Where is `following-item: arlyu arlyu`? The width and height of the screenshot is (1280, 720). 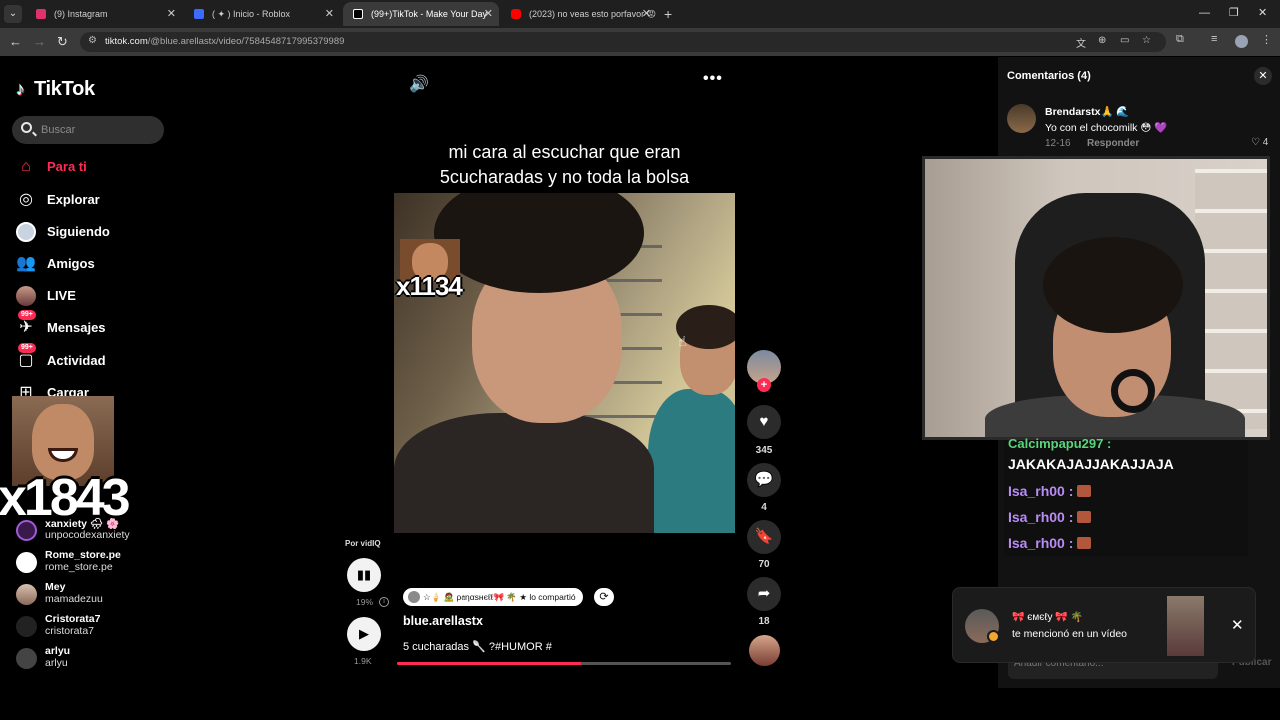
following-item: arlyu arlyu is located at coordinates (96, 658).